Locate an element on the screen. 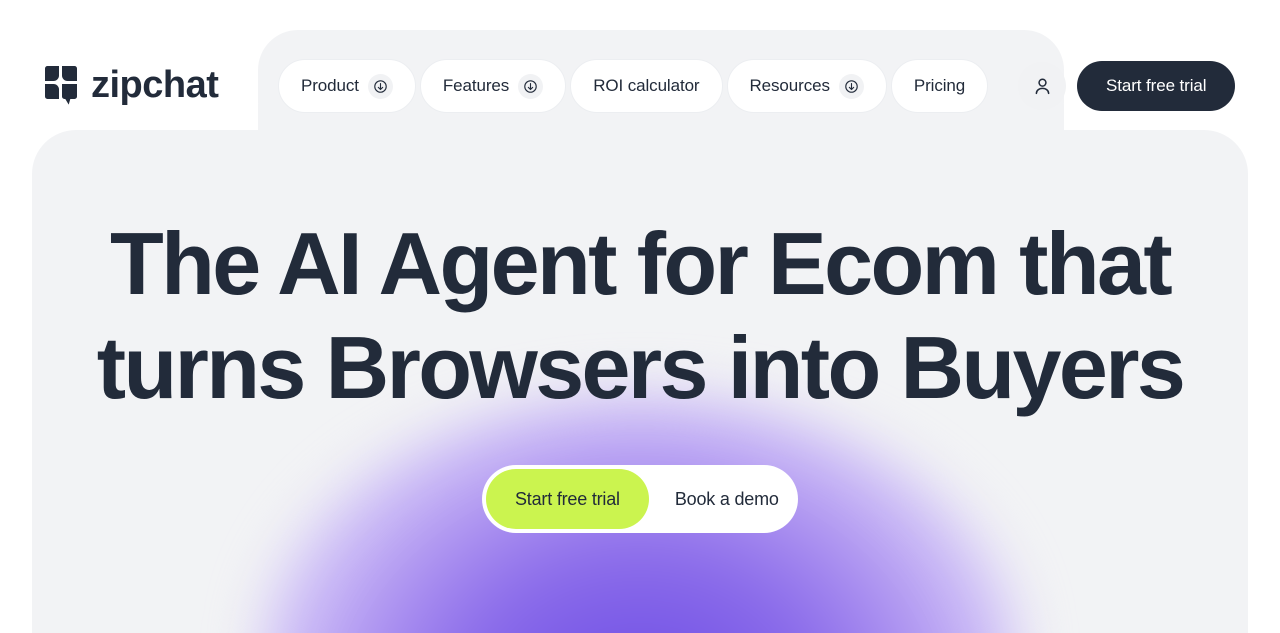 The width and height of the screenshot is (1280, 633). nav-item-label: Pricing is located at coordinates (939, 85).